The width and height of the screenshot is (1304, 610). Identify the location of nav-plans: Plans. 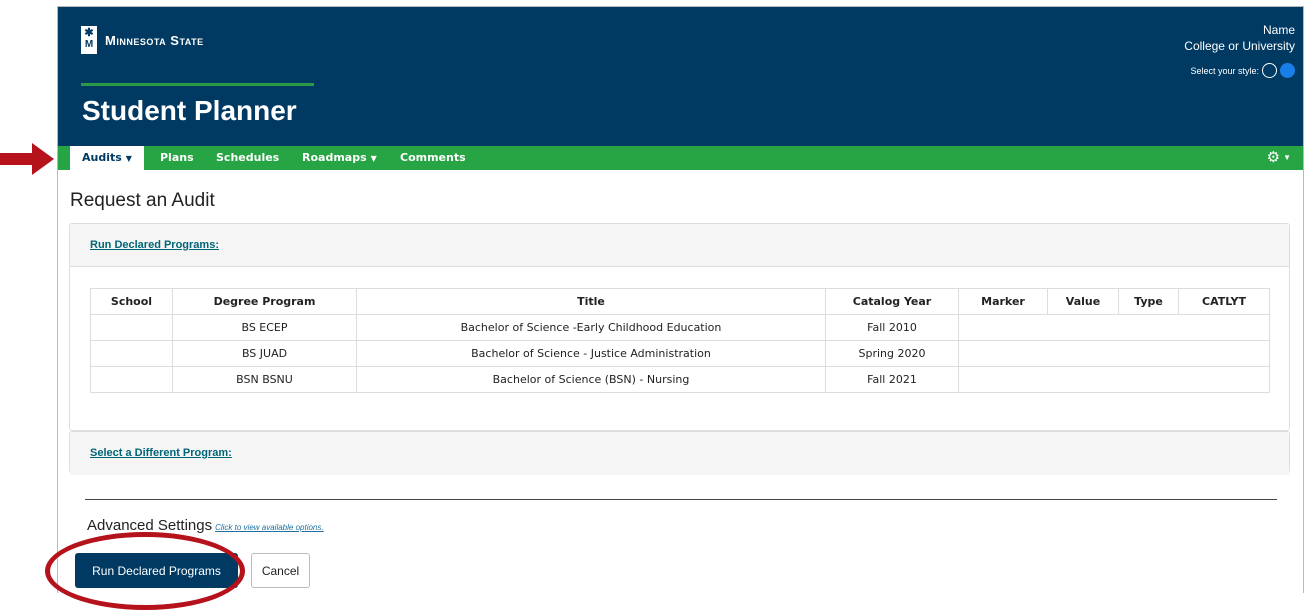
(177, 158).